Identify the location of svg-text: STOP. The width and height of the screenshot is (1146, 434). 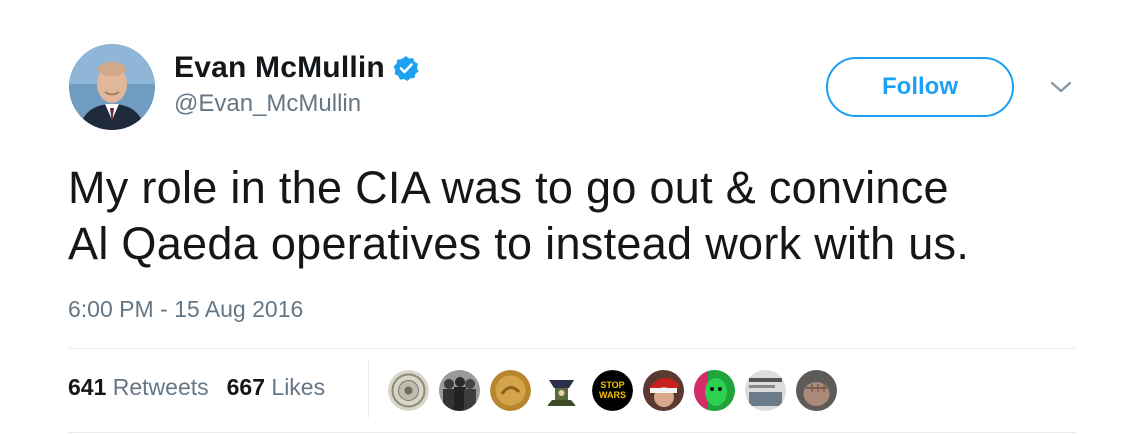
(612, 385).